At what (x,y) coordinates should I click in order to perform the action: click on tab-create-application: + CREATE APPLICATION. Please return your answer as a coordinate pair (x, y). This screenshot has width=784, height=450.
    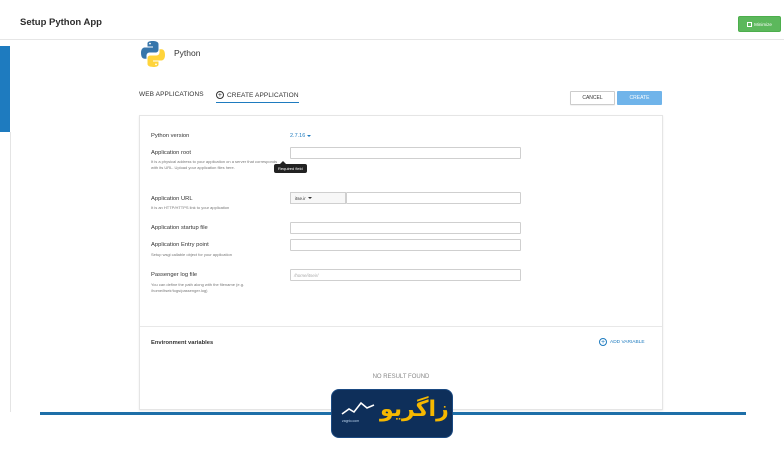
    Looking at the image, I should click on (257, 97).